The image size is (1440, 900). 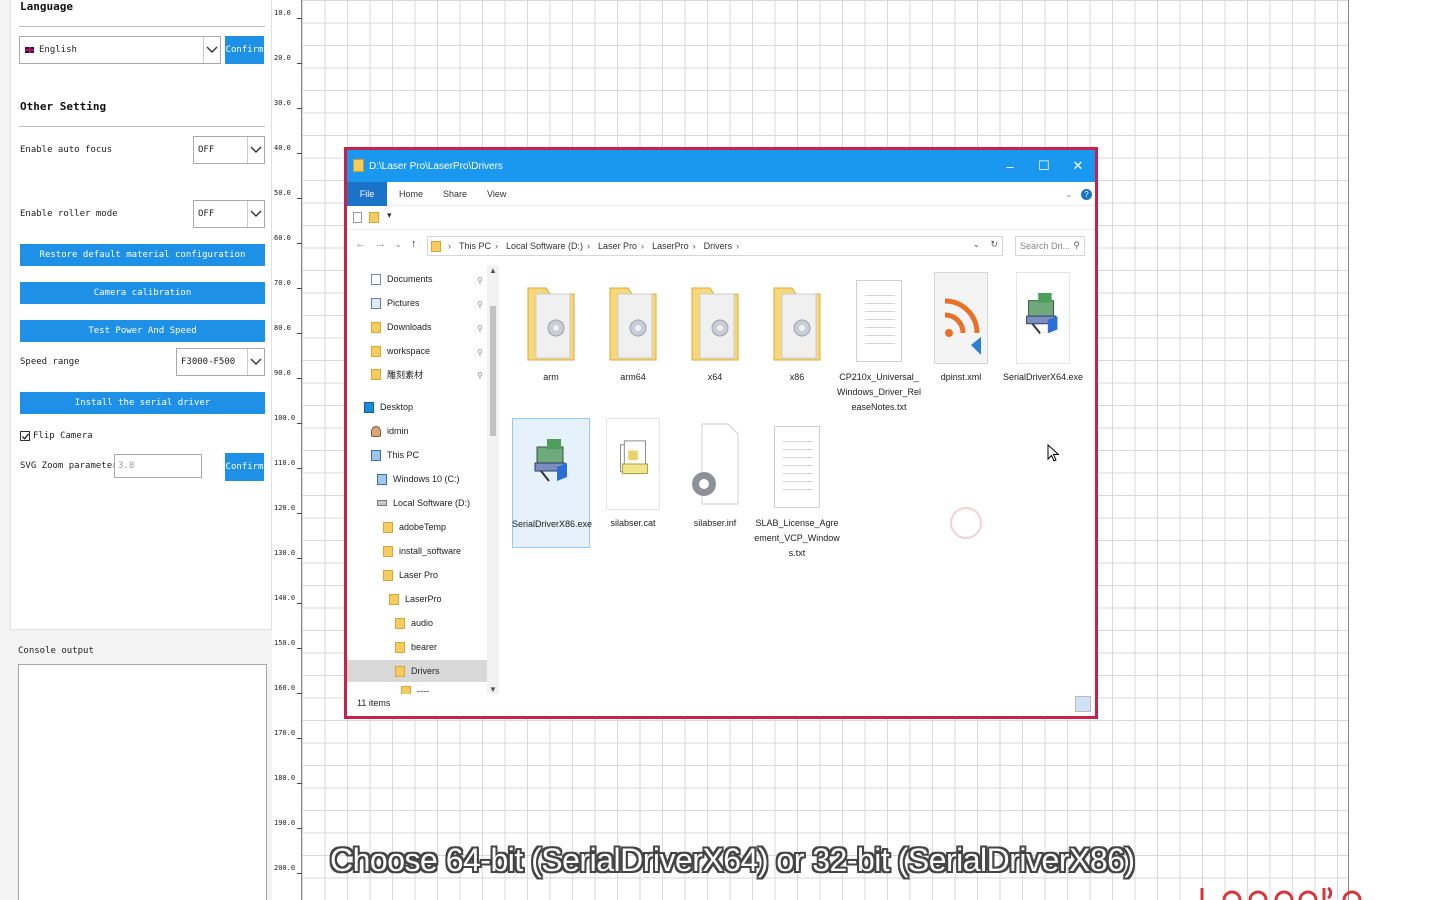 What do you see at coordinates (961, 377) in the screenshot?
I see `file-name: dpinst.xml` at bounding box center [961, 377].